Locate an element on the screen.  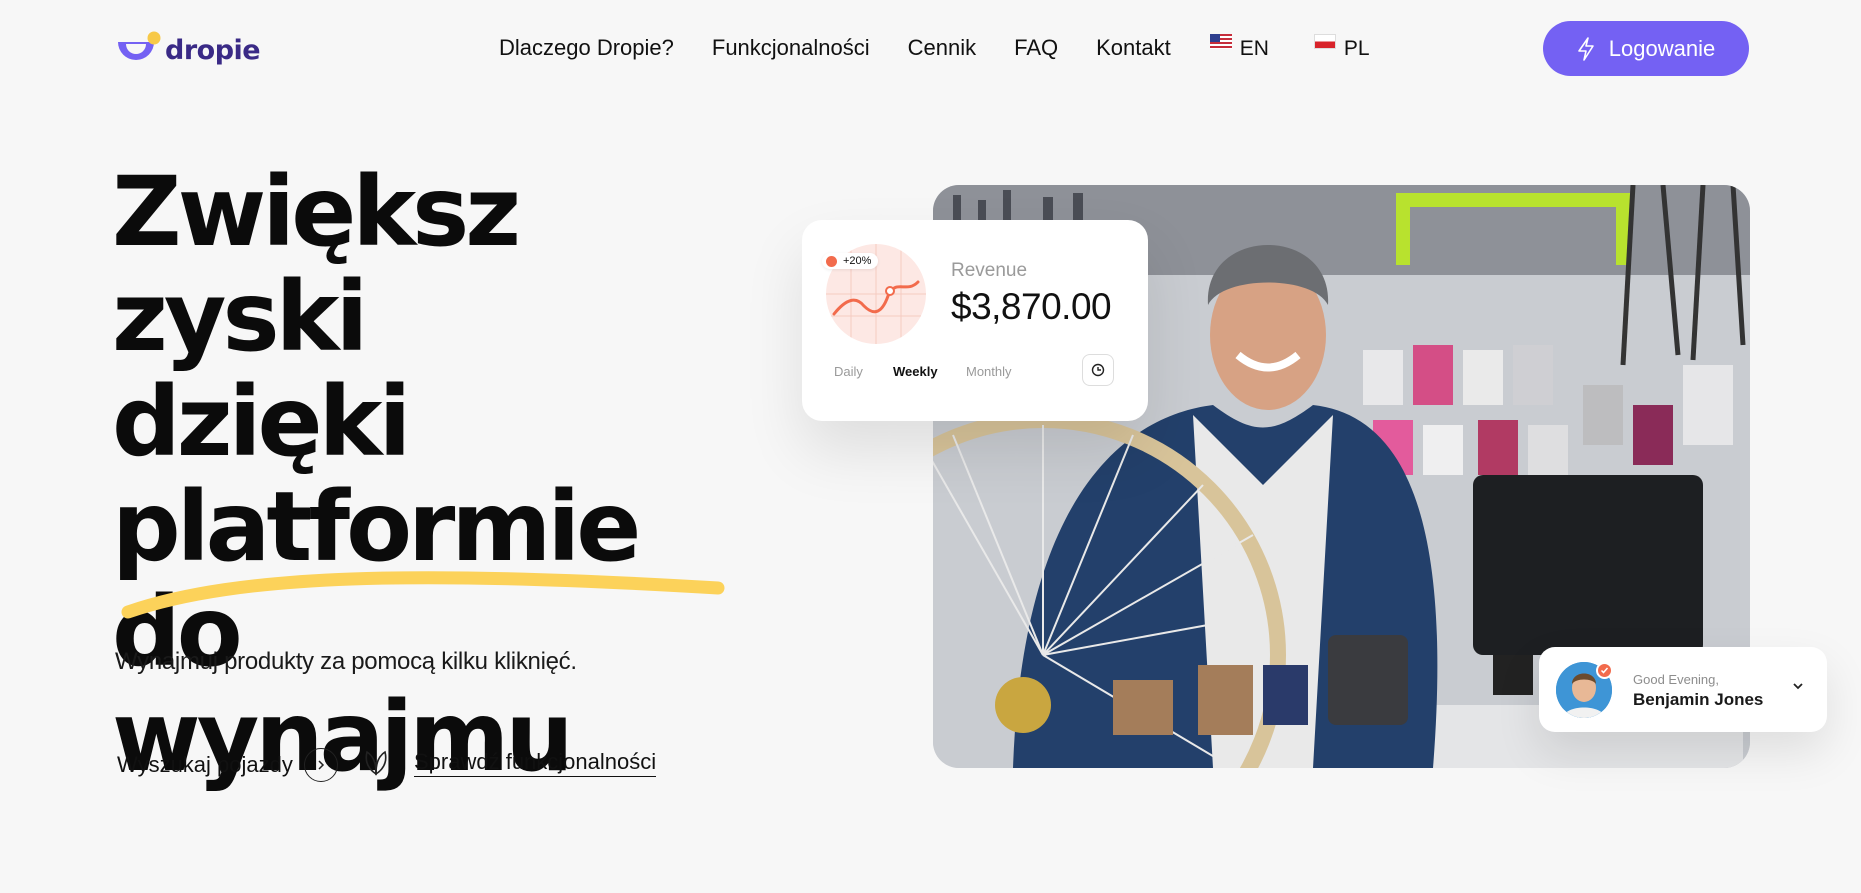
leaf-icon is located at coordinates (376, 763).